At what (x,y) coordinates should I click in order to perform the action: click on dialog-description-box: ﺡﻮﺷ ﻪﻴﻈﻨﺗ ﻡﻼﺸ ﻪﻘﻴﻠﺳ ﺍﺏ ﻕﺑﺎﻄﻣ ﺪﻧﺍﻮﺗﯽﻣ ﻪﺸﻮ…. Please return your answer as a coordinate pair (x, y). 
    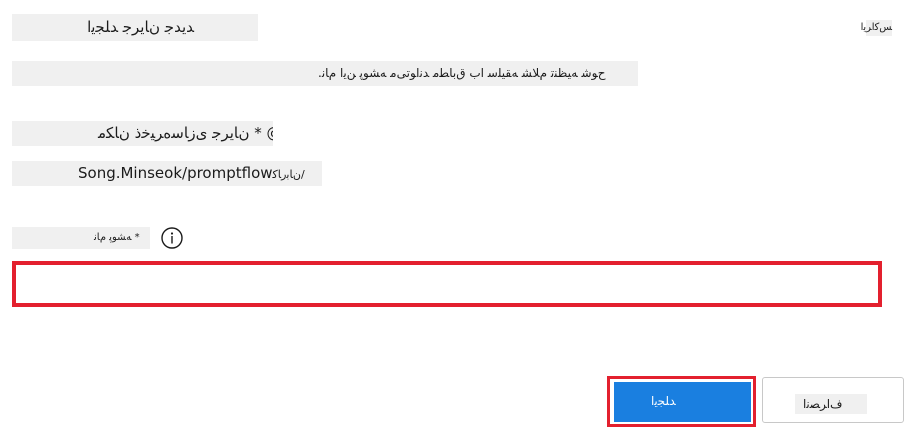
    Looking at the image, I should click on (325, 73).